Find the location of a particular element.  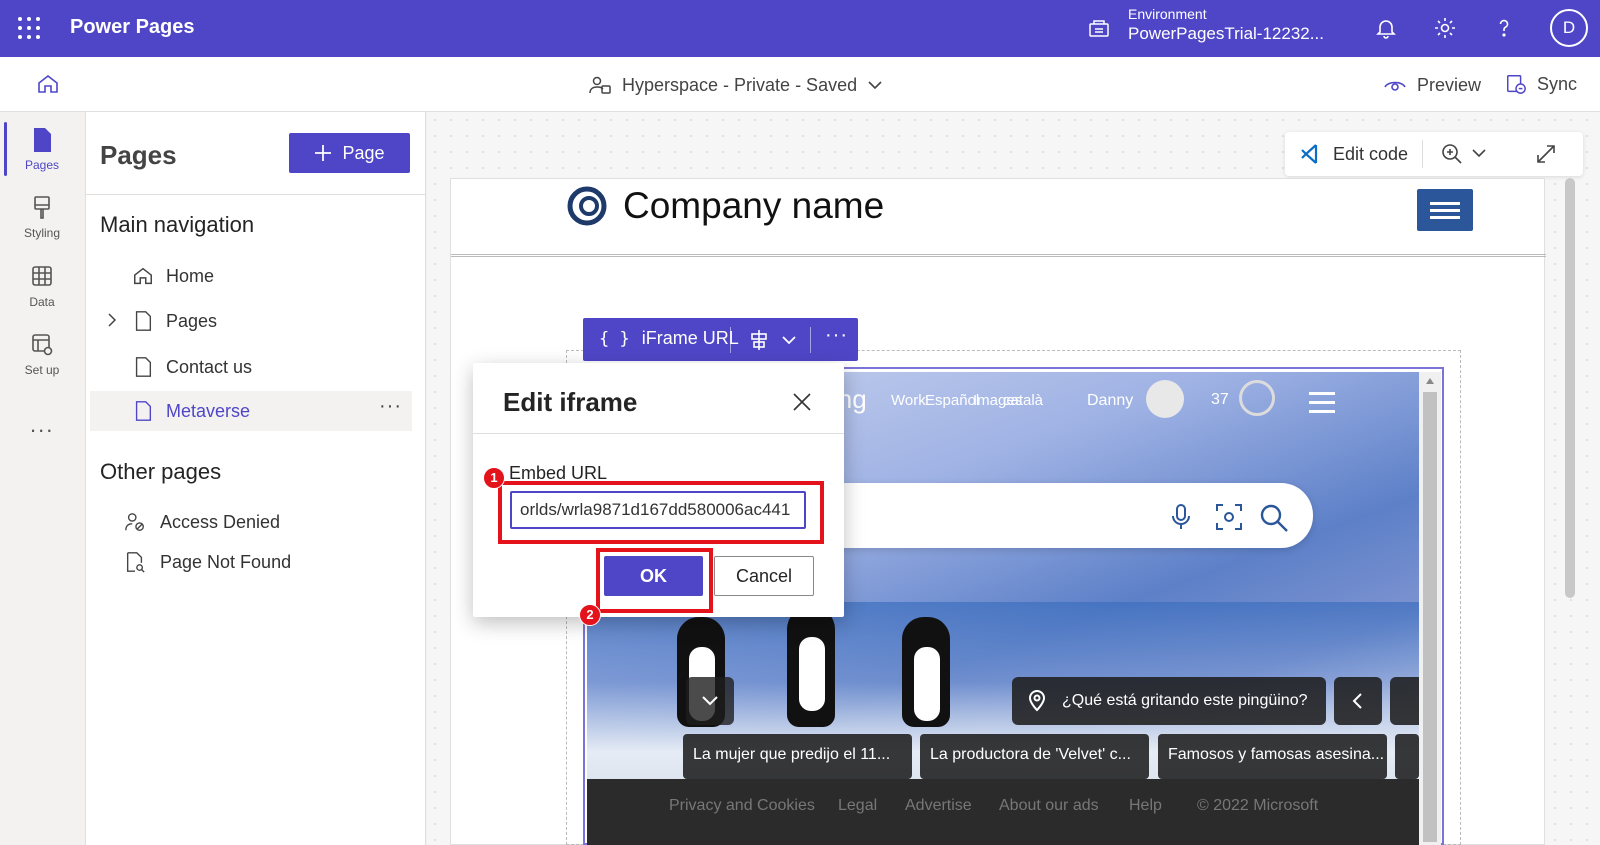

visual-search-icon is located at coordinates (1229, 517).